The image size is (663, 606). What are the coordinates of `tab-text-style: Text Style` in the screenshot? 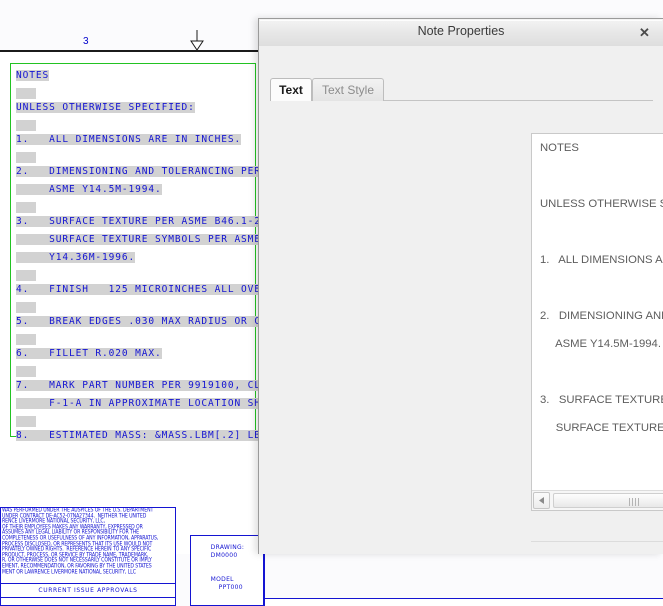 It's located at (348, 89).